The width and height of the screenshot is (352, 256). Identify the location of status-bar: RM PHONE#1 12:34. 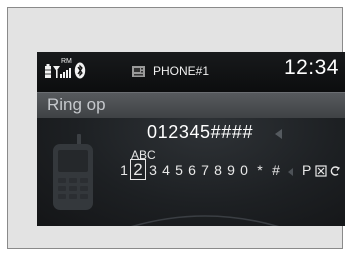
(191, 72).